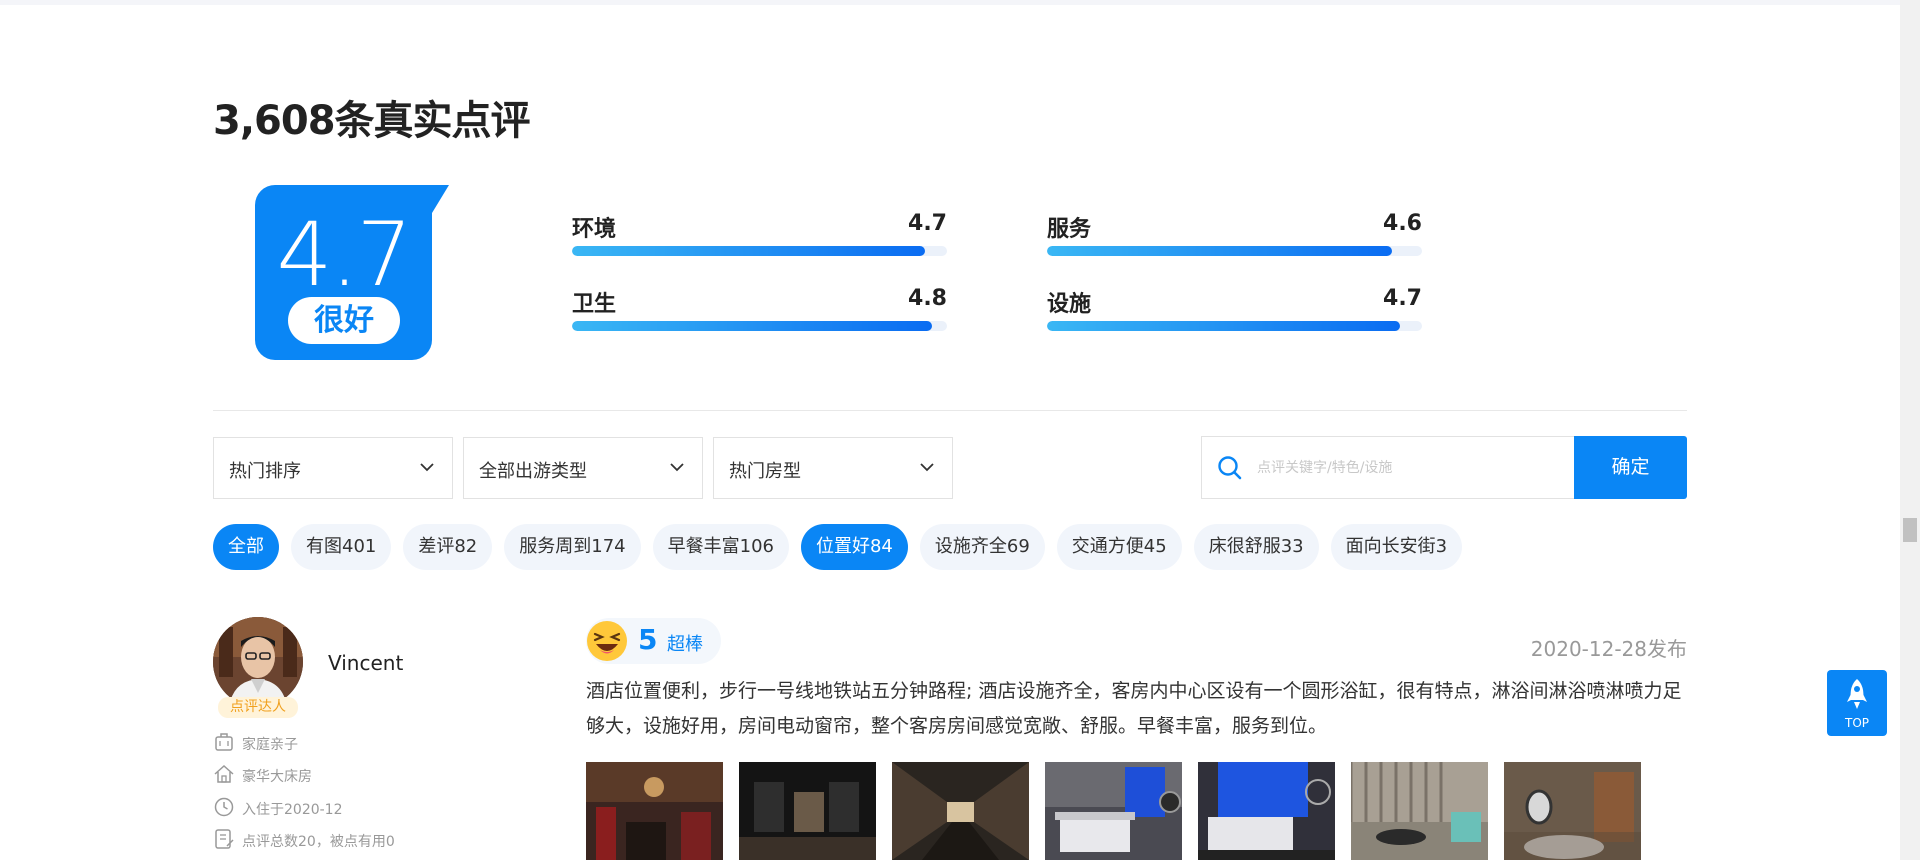  I want to click on subscore-value: 4.6, so click(1402, 223).